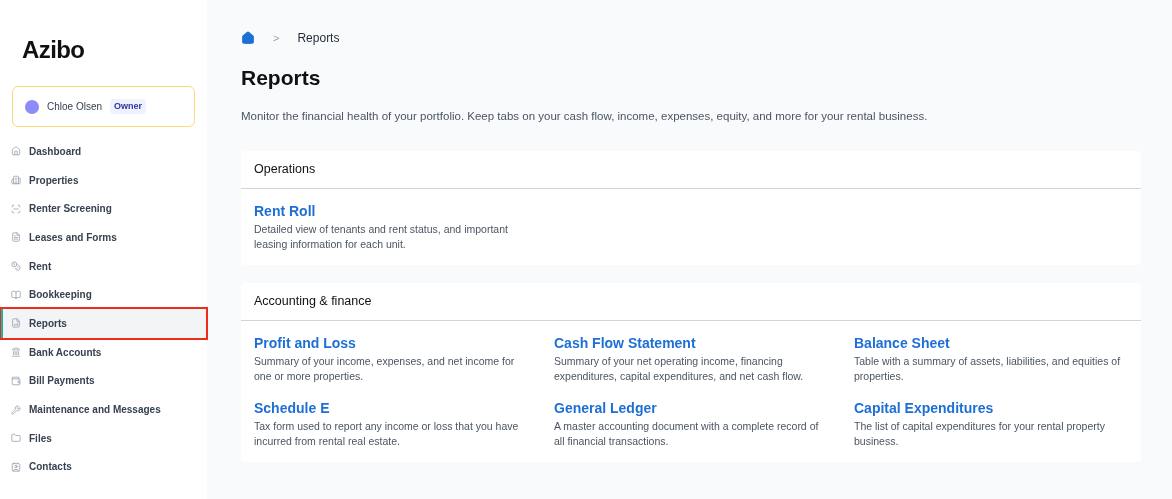  I want to click on page-description: Monitor the financial health of your portfolio. Keep tabs on your cash flow, income, expenses, equity, and more for your rental business., so click(585, 116).